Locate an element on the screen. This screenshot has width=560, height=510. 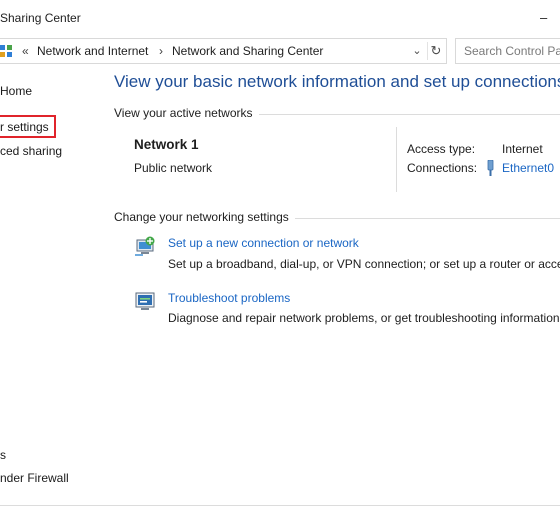
active-networks-label: View your active networks is located at coordinates (186, 113).